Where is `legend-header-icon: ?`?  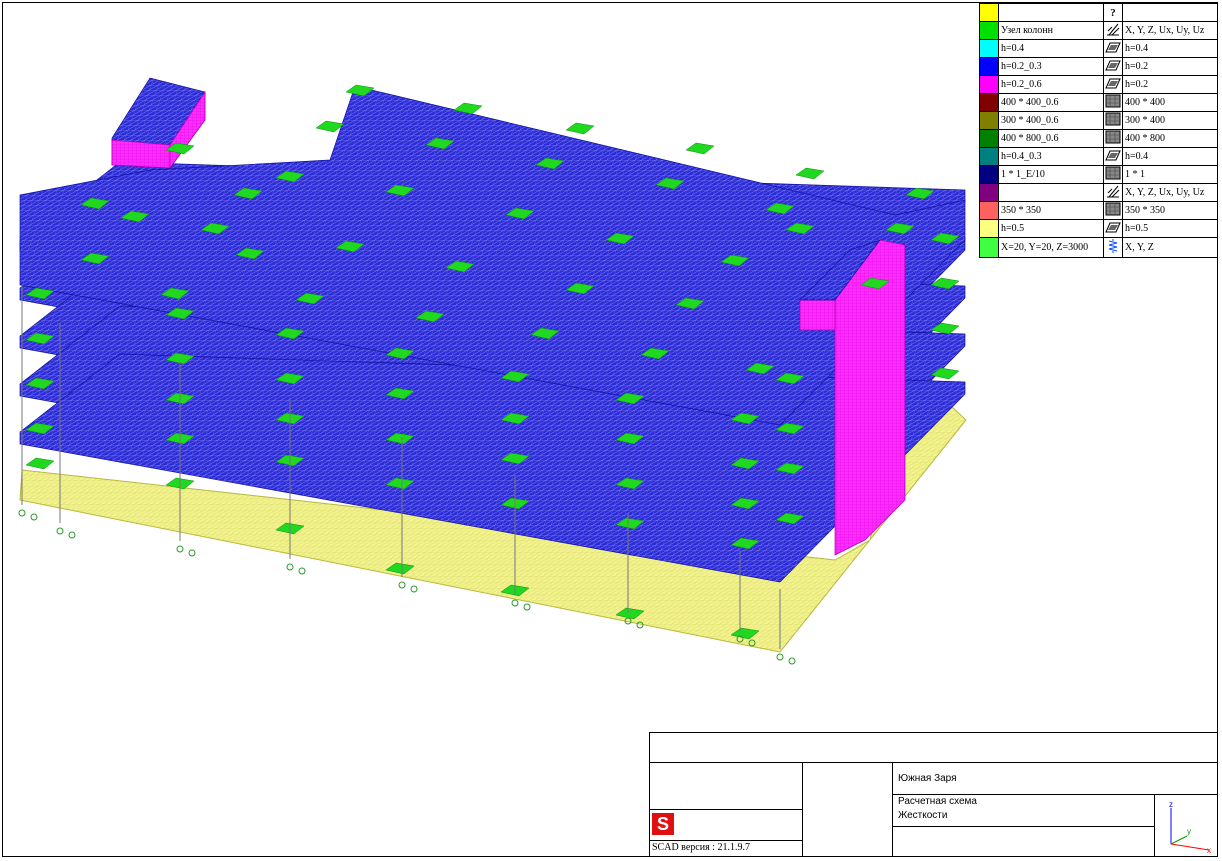 legend-header-icon: ? is located at coordinates (1113, 12).